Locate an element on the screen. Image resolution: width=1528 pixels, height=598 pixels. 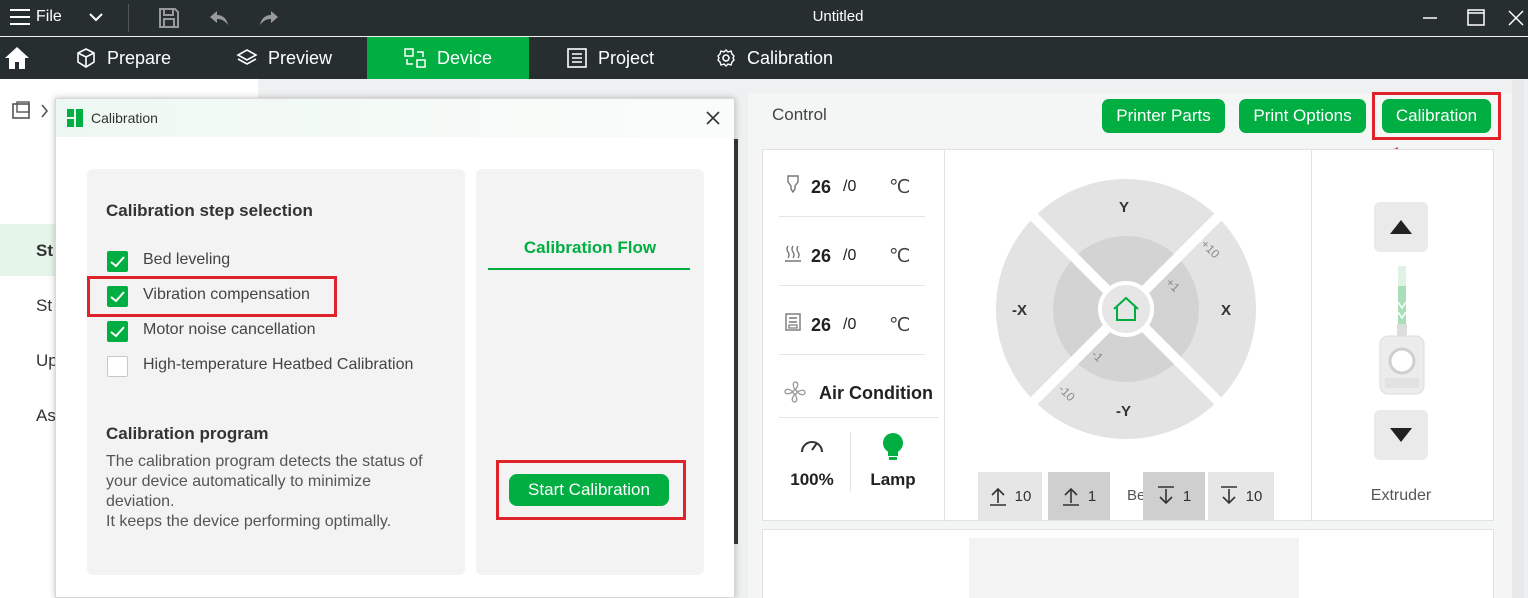
bed-down-1-button: 1 is located at coordinates (1174, 496).